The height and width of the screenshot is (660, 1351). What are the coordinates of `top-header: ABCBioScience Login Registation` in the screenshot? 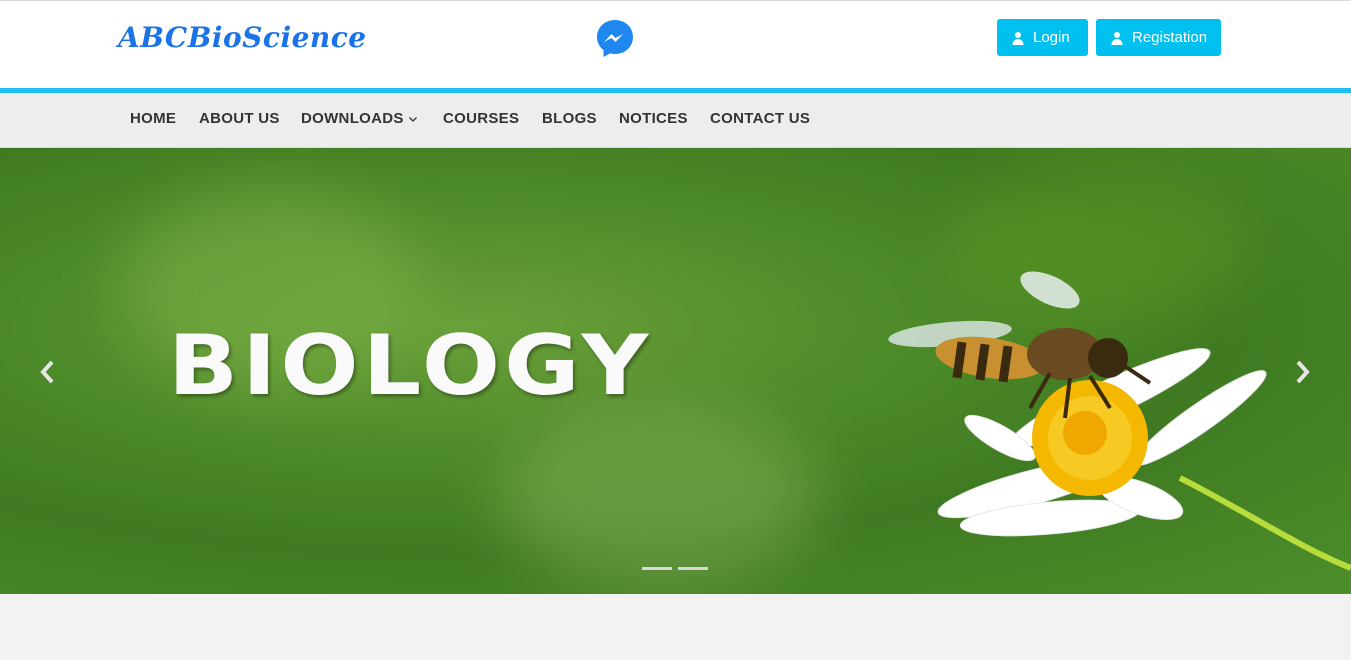 It's located at (675, 44).